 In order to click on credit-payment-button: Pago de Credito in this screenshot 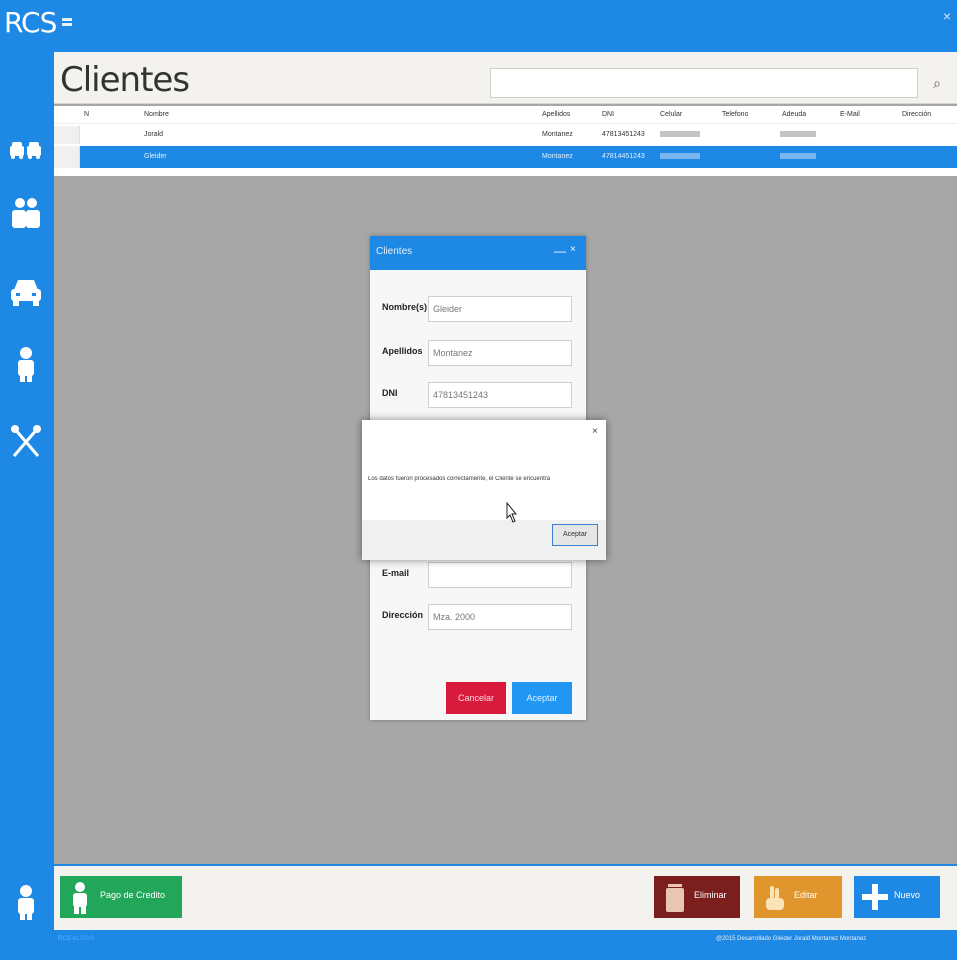, I will do `click(121, 897)`.